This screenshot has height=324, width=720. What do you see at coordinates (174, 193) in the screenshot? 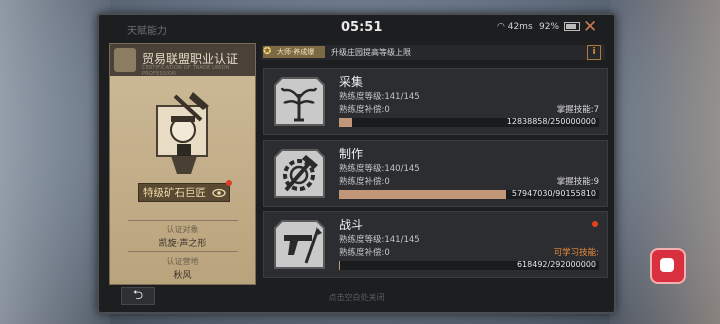
I see `badge-title: 特级矿石巨匠` at bounding box center [174, 193].